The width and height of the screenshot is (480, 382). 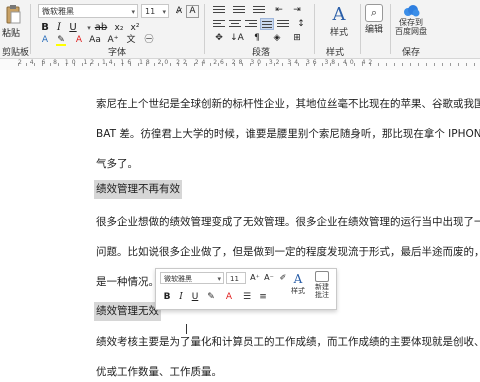 I want to click on align-left-icon, so click(x=219, y=24).